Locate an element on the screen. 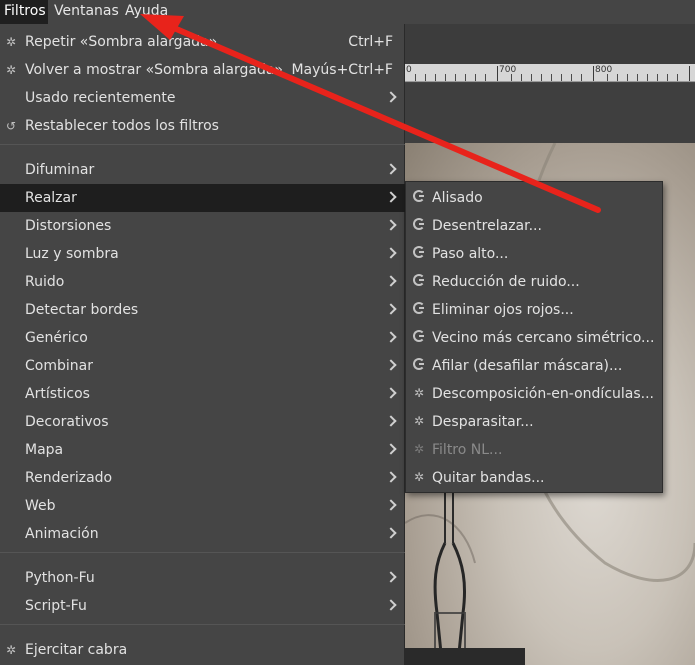 The image size is (695, 665). menubar: Filtros Ventanas Ayuda is located at coordinates (347, 12).